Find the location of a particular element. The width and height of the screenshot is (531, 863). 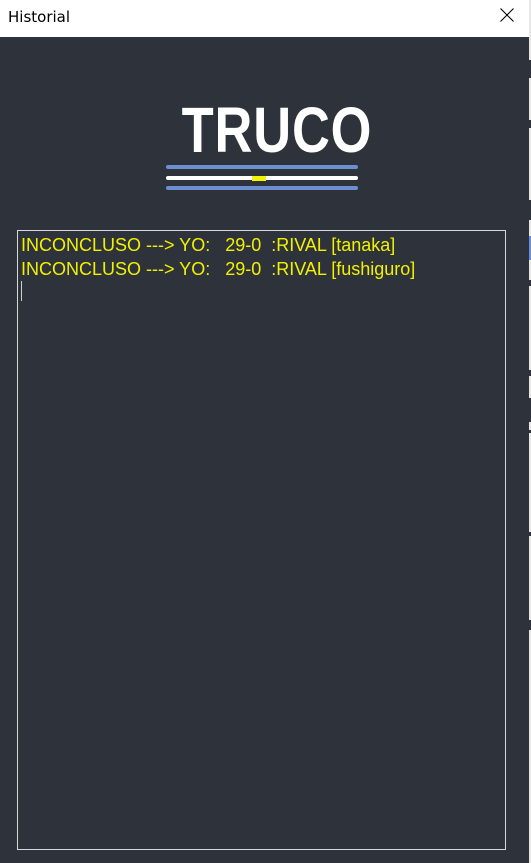

truco-logo: TRUCO is located at coordinates (268, 145).